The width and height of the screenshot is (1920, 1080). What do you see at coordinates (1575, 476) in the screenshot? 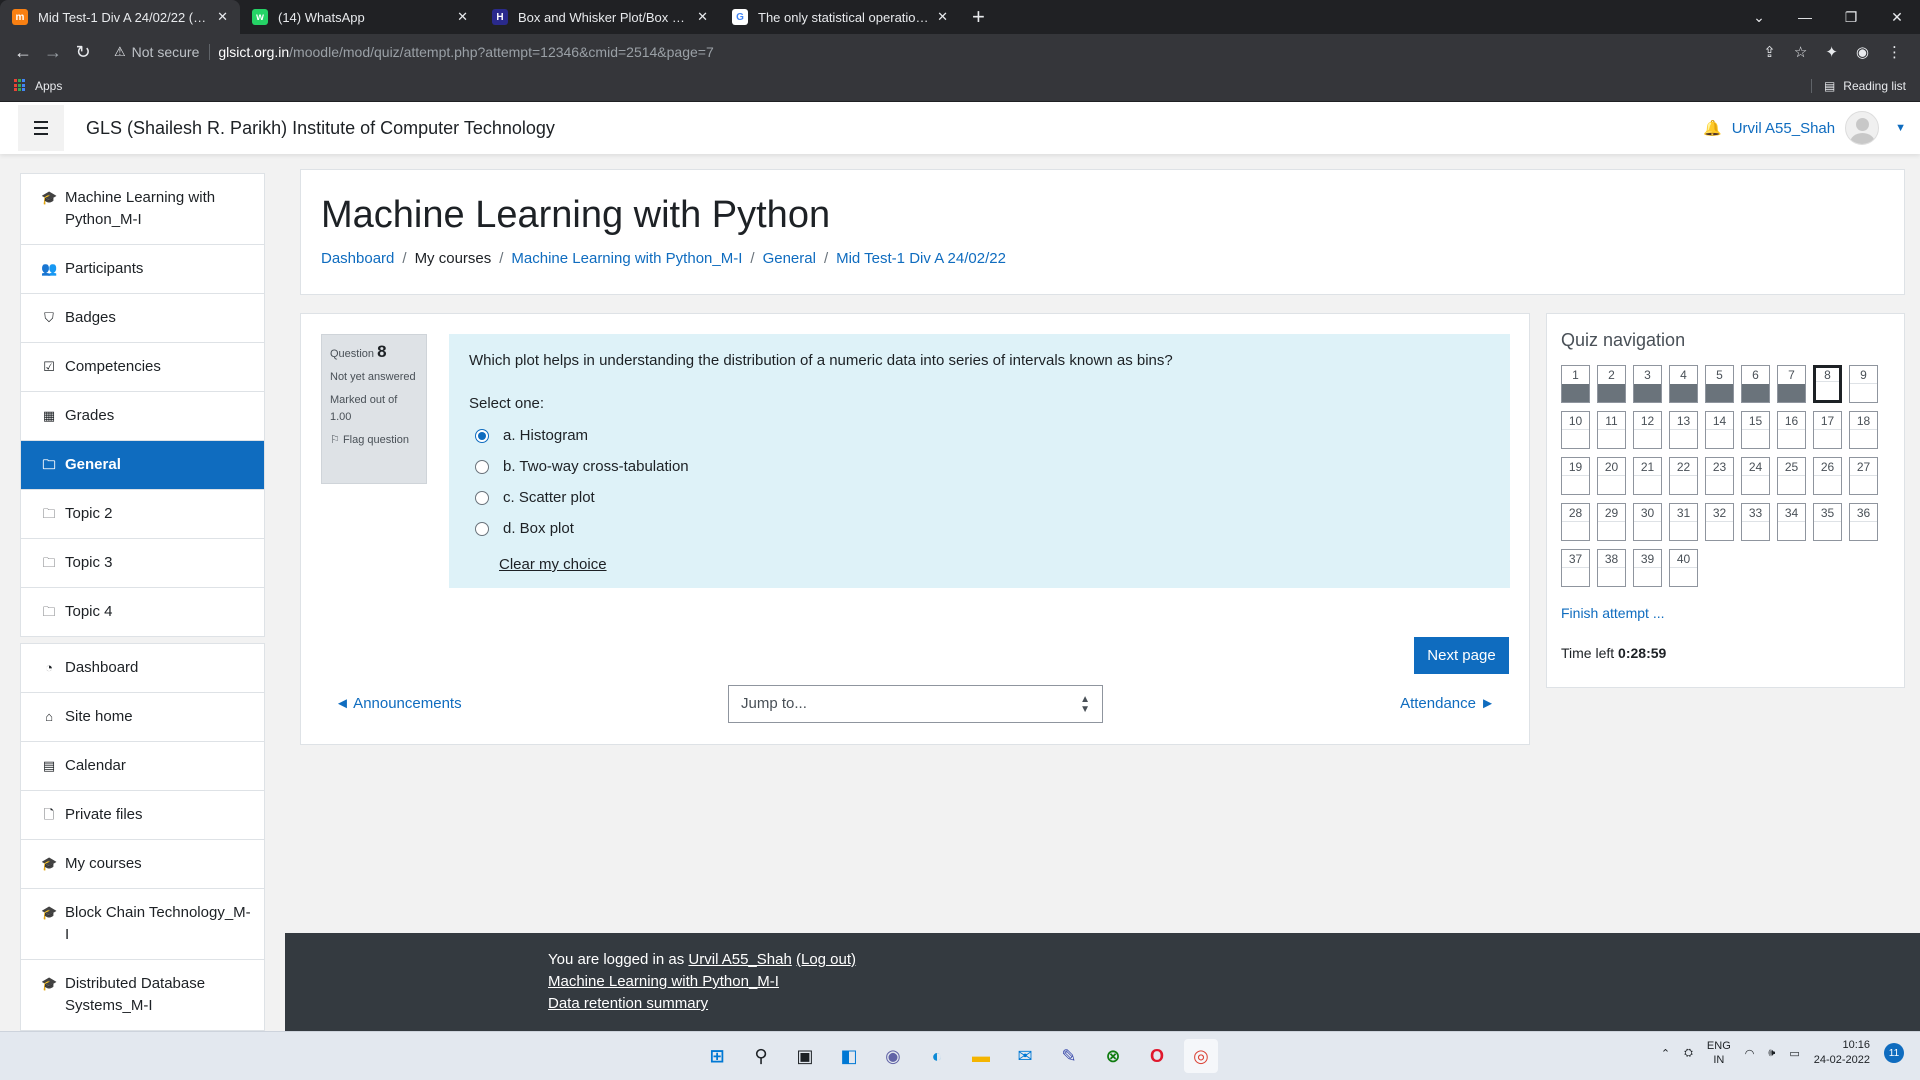
I see `quiz-nav-question-button: 19` at bounding box center [1575, 476].